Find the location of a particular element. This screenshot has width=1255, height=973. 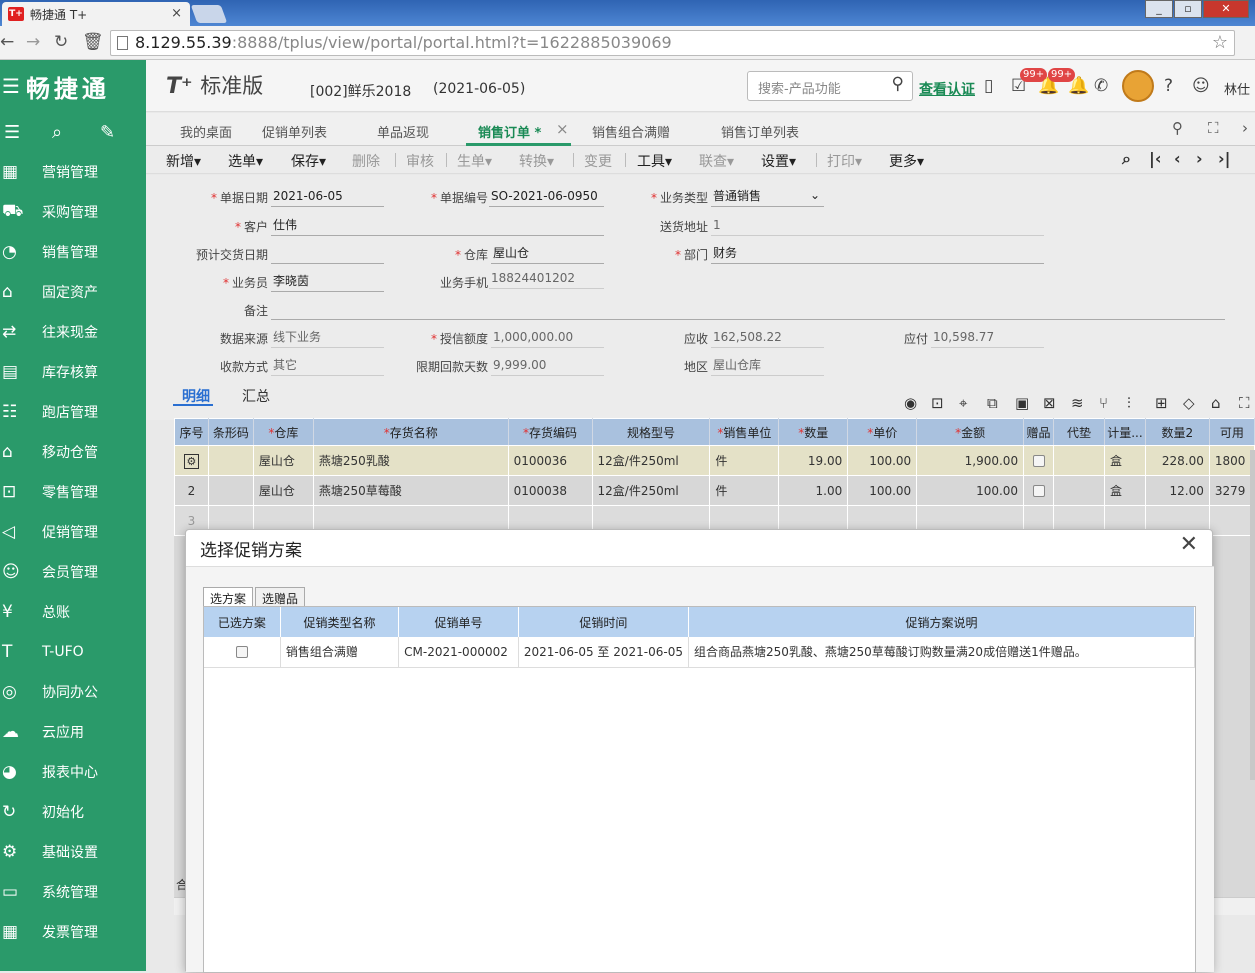

next-record-icon: › is located at coordinates (1199, 158).